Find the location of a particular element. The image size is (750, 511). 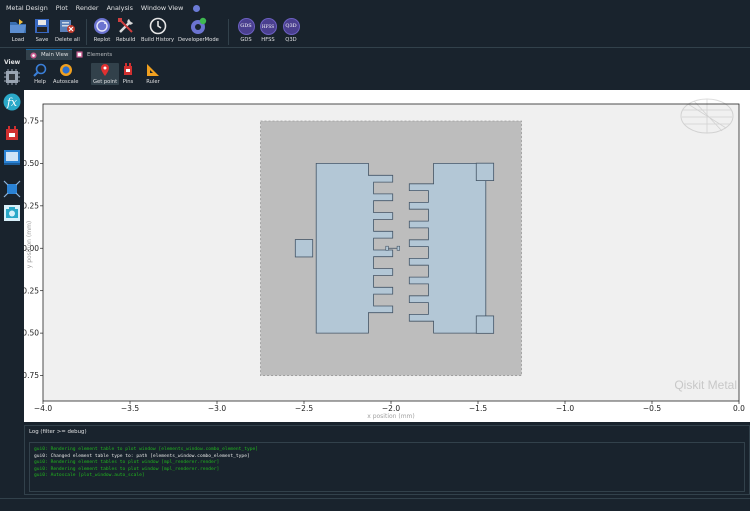

y-tick-label: −0.50 is located at coordinates (31, 333).